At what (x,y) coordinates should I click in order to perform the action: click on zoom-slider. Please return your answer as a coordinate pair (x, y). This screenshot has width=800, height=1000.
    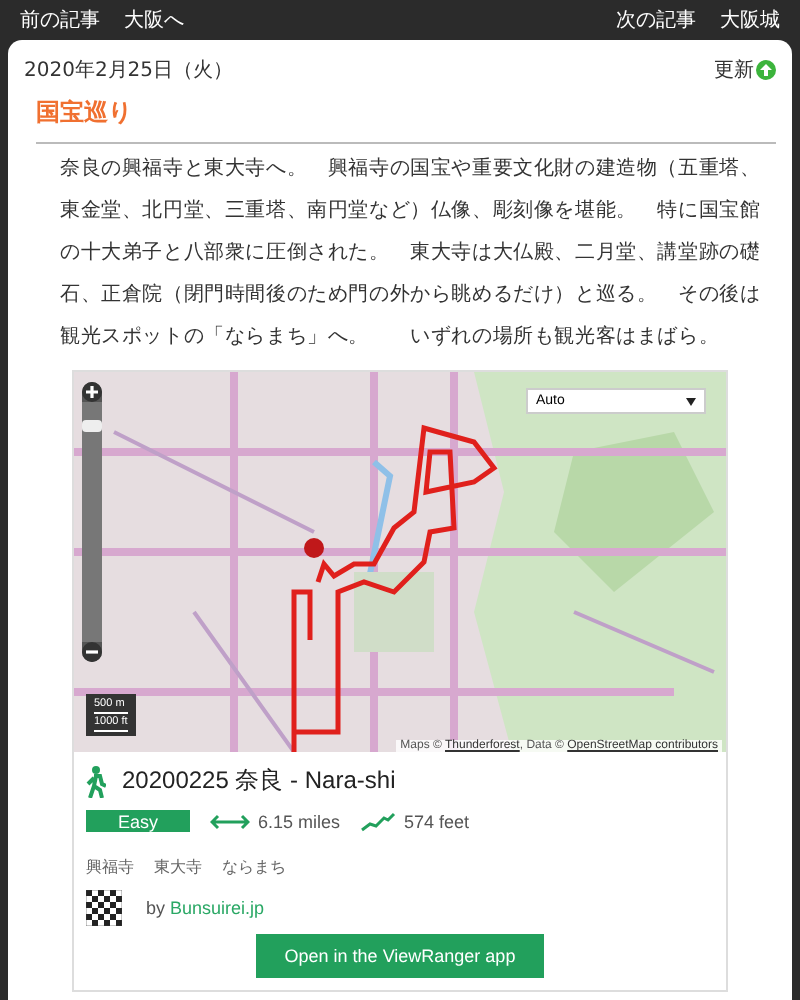
    Looking at the image, I should click on (92, 522).